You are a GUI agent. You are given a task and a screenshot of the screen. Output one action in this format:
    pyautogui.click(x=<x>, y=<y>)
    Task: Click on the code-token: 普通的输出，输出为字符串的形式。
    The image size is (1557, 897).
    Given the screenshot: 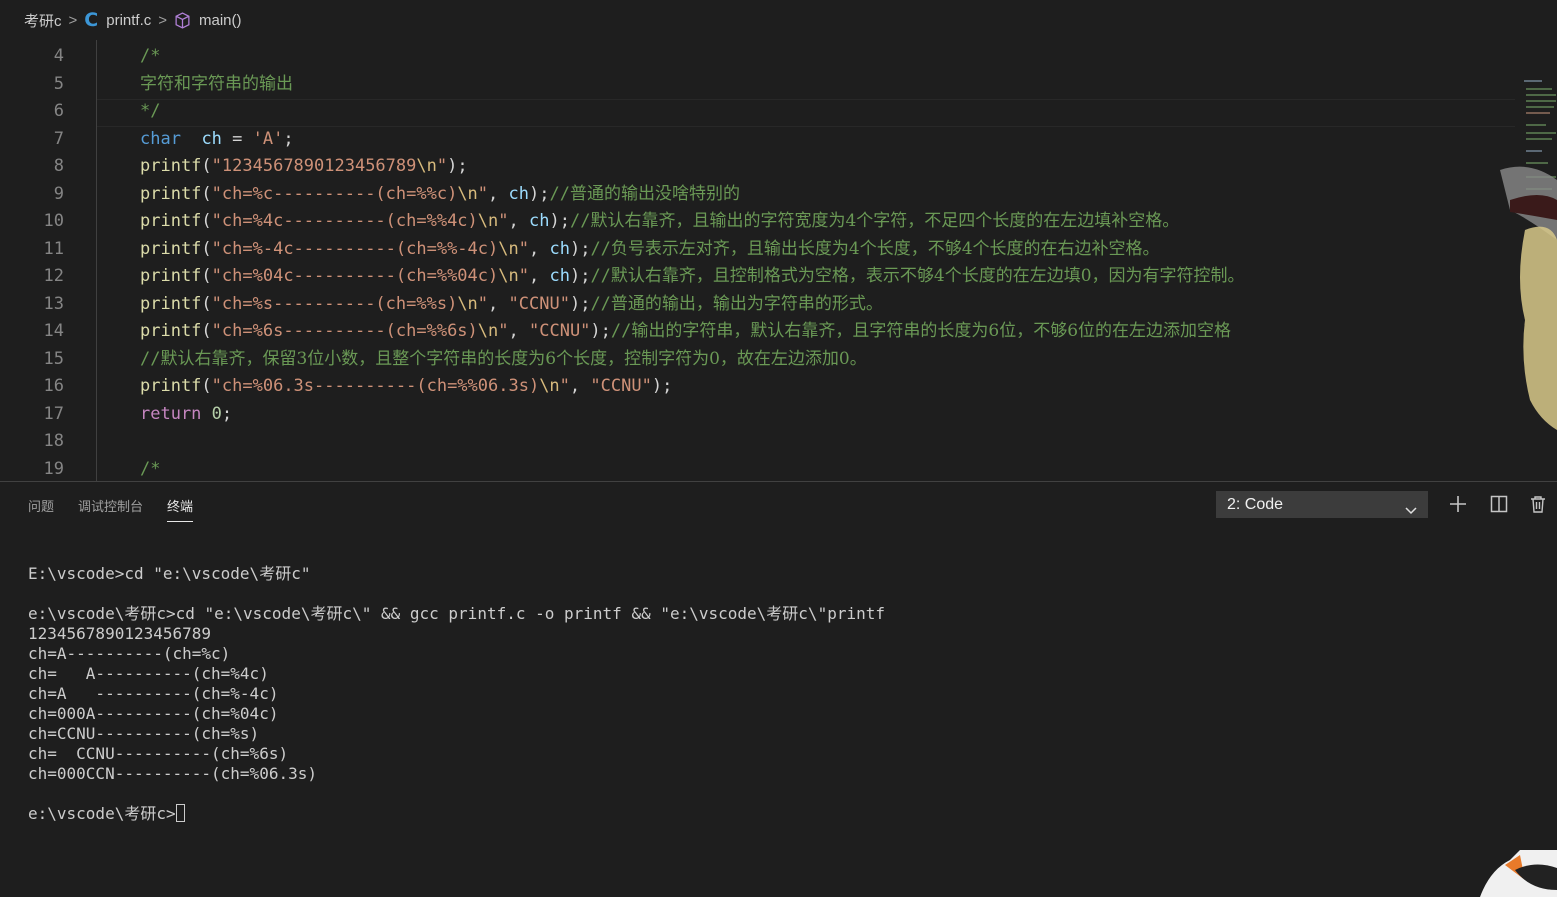 What is the action you would take?
    pyautogui.click(x=746, y=303)
    